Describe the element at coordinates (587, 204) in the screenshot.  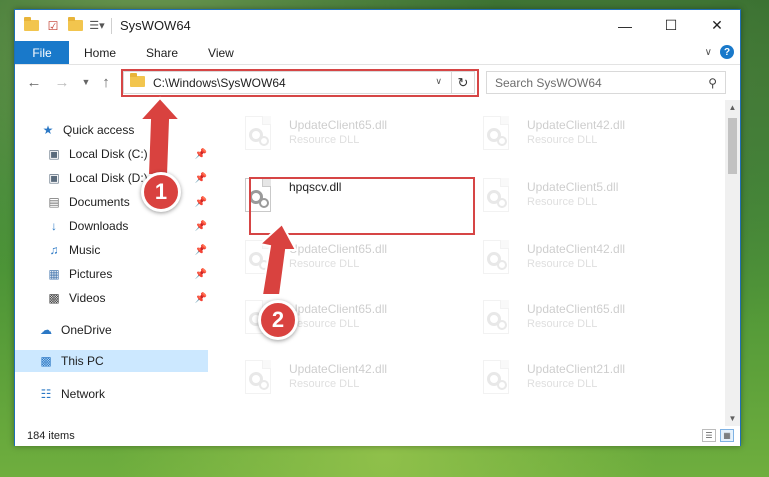
I see `file-item: UpdateClient5.dll Resource DLL` at that location.